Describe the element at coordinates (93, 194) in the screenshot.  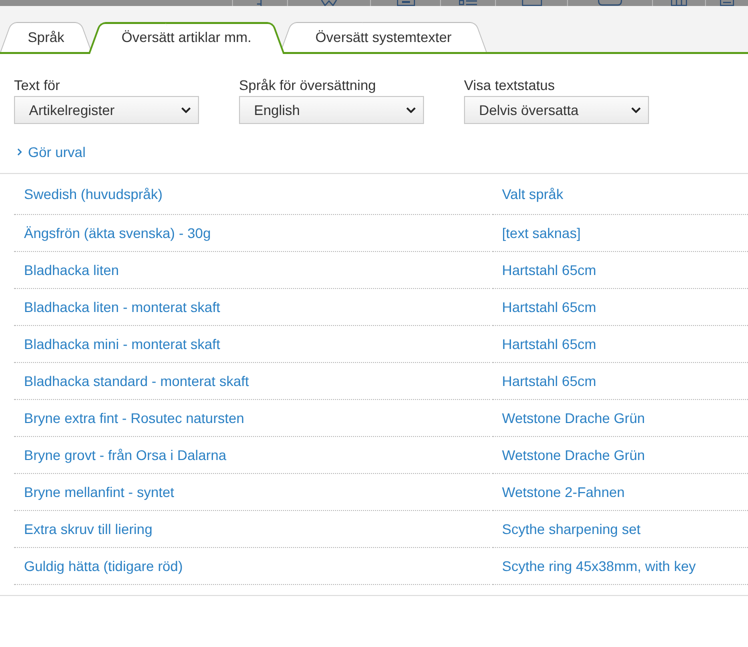
I see `column-header: Swedish (huvudspråk)` at that location.